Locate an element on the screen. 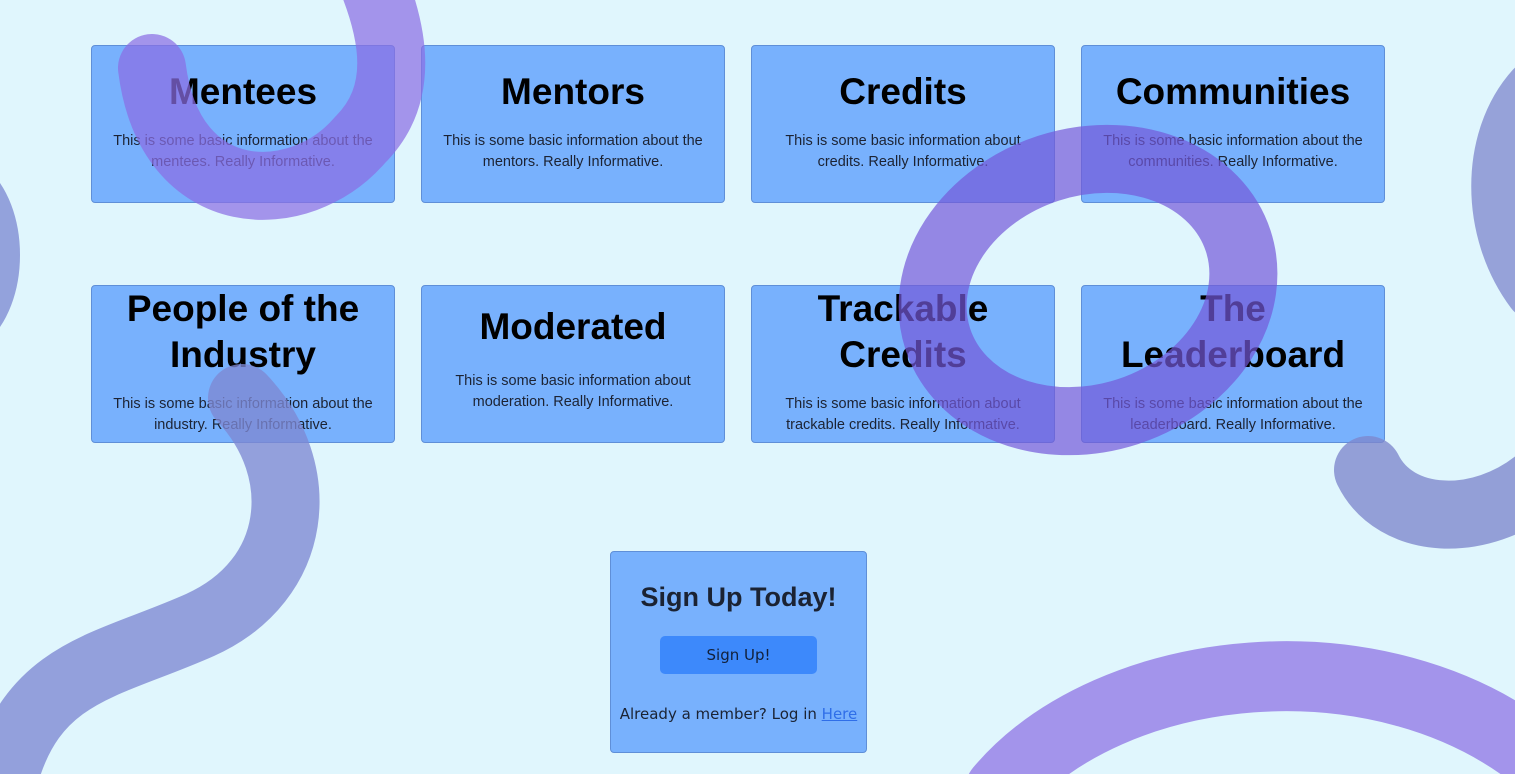  card-title: The Leaderboard is located at coordinates (1233, 331).